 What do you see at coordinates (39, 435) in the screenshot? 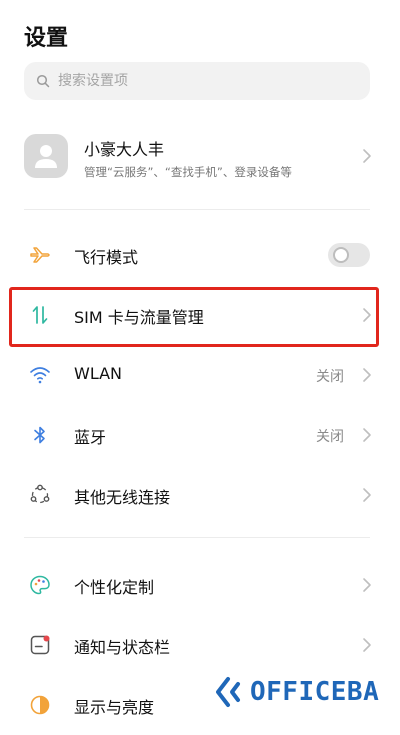
I see `bluetooth-icon` at bounding box center [39, 435].